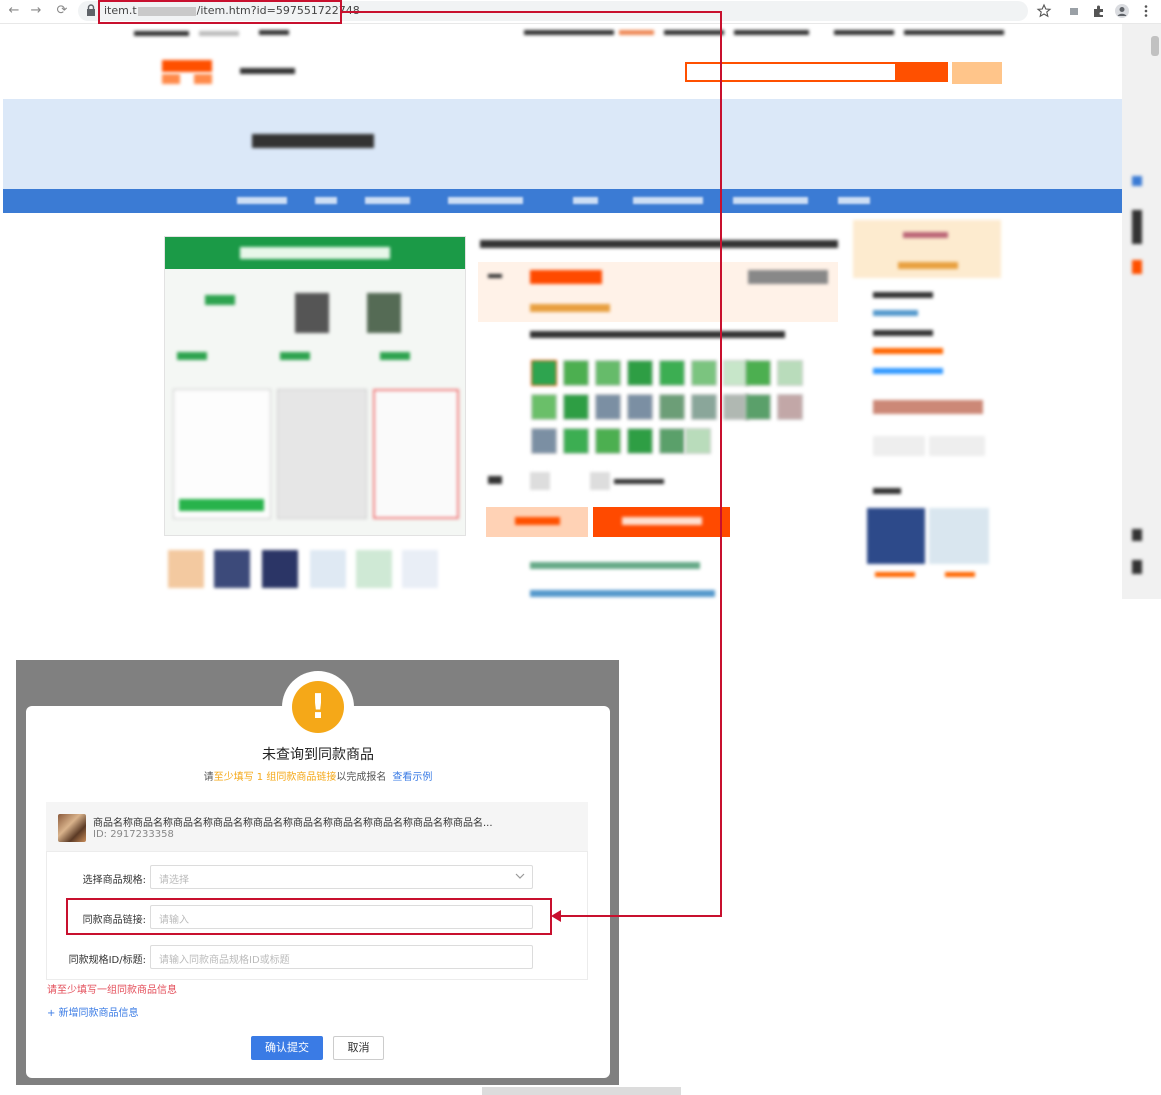 The image size is (1161, 1095). I want to click on same-spec-id-input: 请输入同款商品规格ID或标题, so click(341, 957).